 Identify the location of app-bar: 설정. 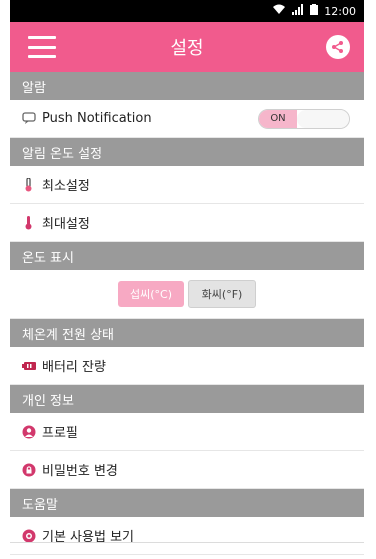
(187, 47).